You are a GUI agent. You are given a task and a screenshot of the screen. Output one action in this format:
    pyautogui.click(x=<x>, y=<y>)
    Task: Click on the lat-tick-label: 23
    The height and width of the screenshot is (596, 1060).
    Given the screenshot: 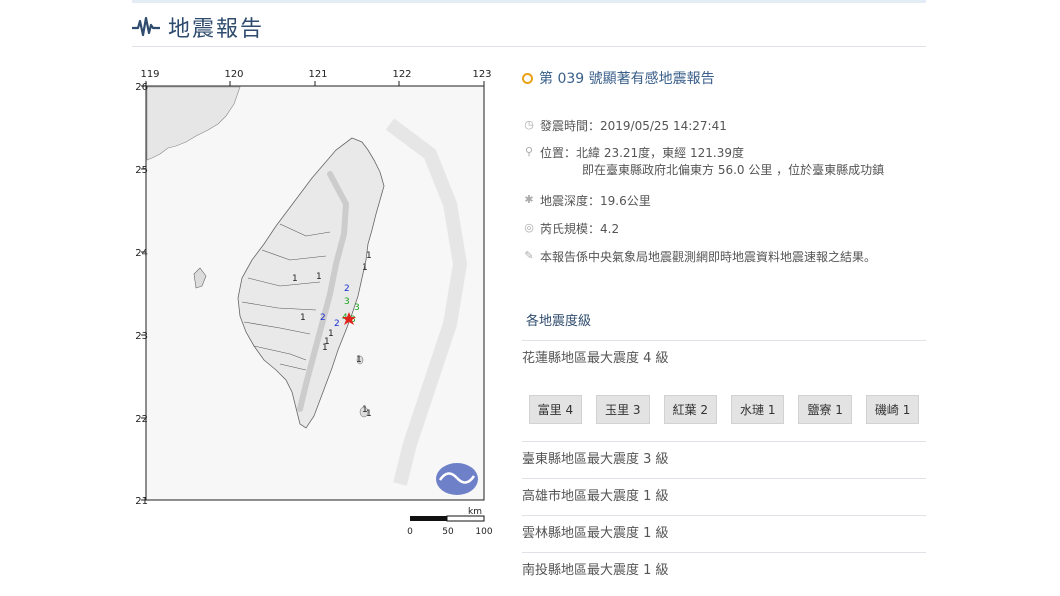 What is the action you would take?
    pyautogui.click(x=141, y=336)
    